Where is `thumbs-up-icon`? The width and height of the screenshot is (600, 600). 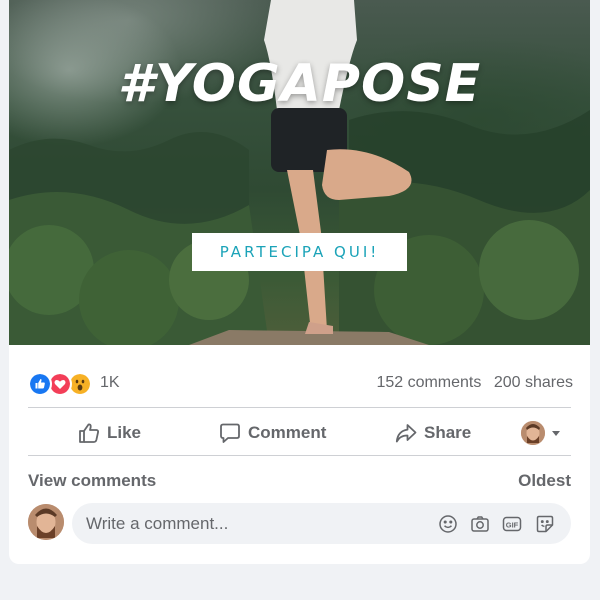
thumbs-up-icon is located at coordinates (89, 433).